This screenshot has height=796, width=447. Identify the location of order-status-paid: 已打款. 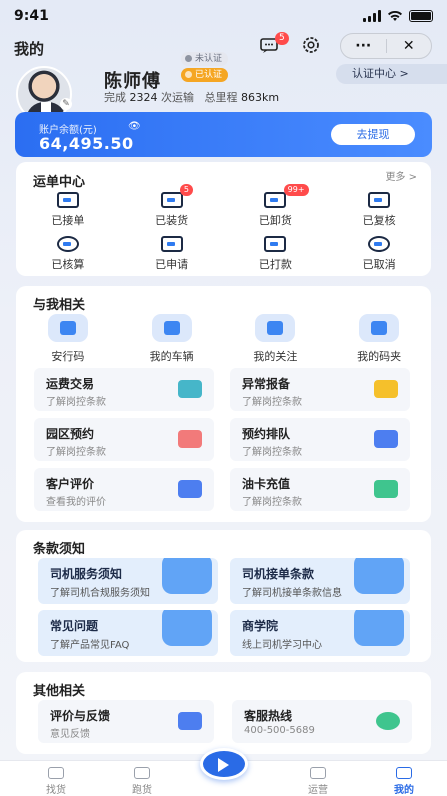
(276, 254).